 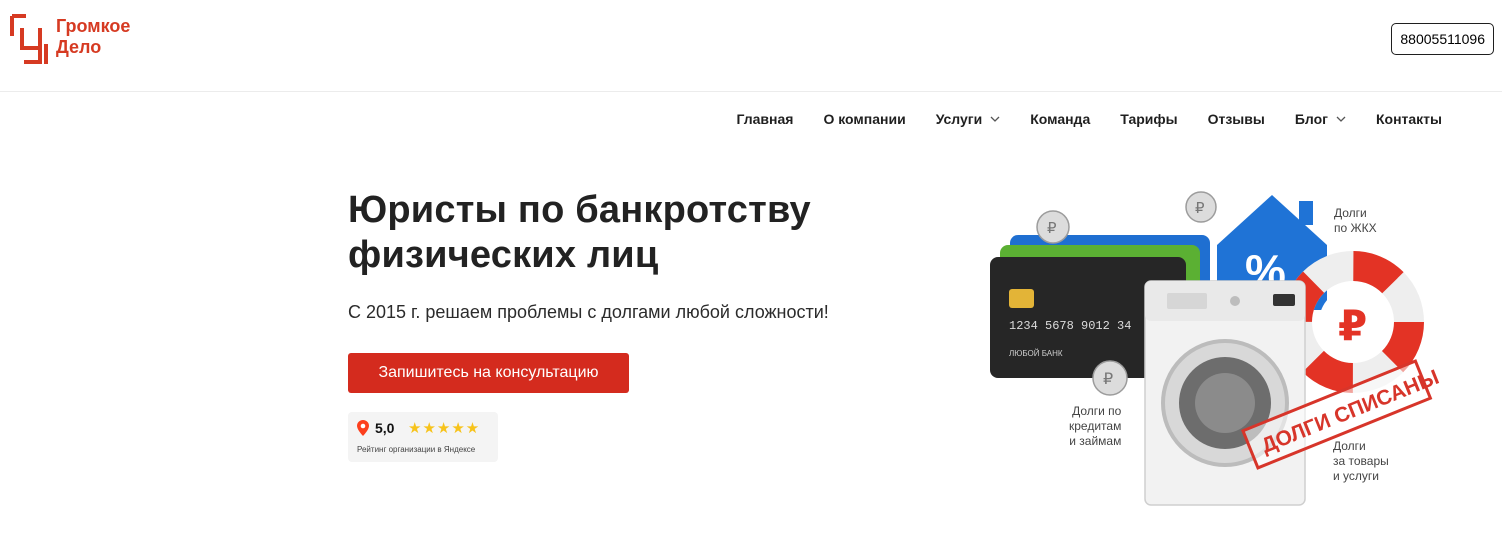 What do you see at coordinates (1036, 353) in the screenshot?
I see `card-holder: ЛЮБОЙ БАНК` at bounding box center [1036, 353].